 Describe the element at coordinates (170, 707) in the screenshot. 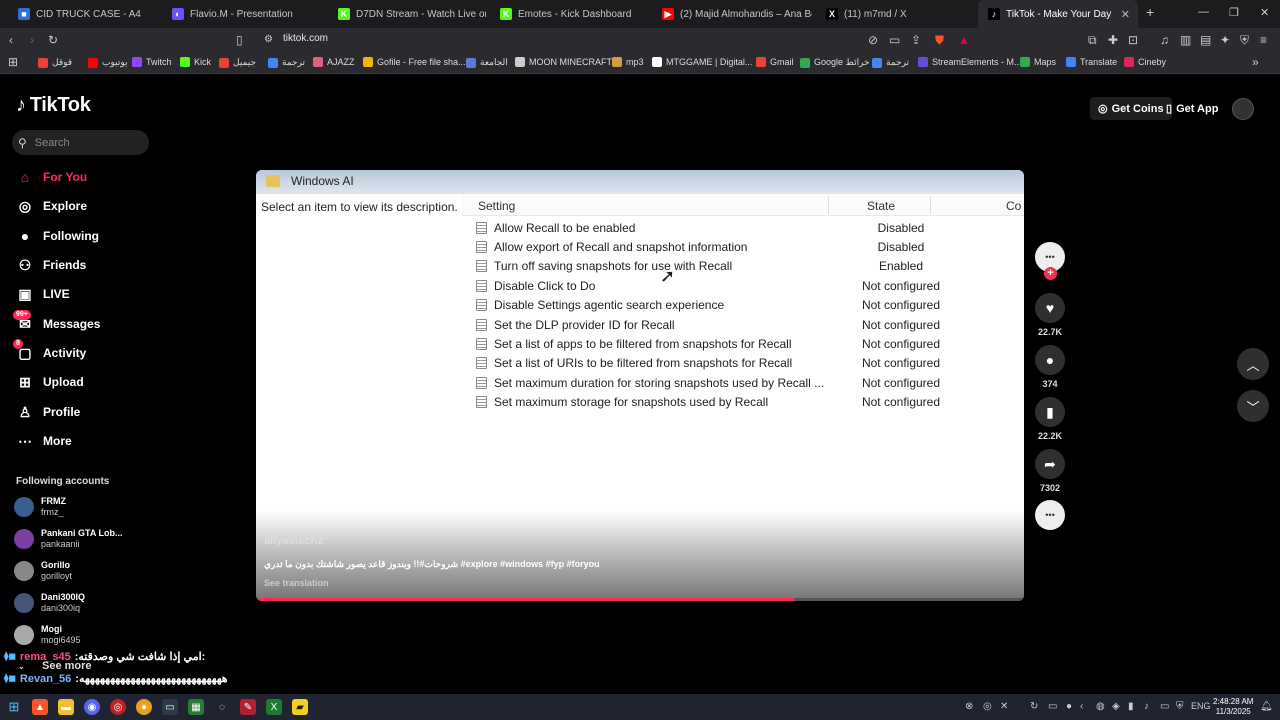

I see `terminal-icon: ▭` at that location.